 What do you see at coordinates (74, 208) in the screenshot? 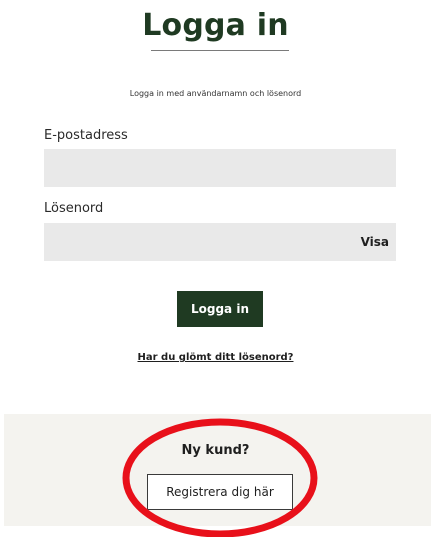
I see `password-label: Lösenord` at bounding box center [74, 208].